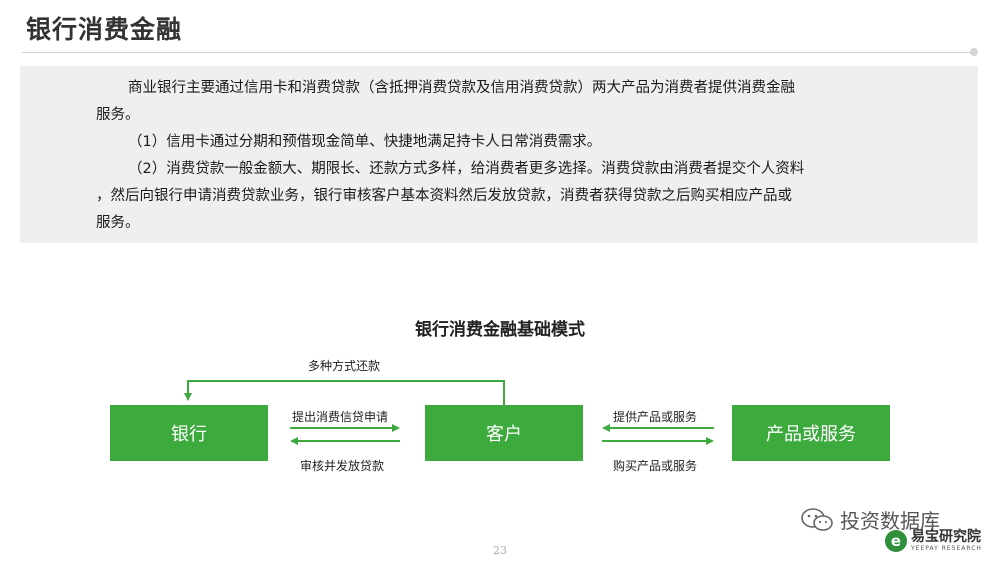 The height and width of the screenshot is (563, 1000). I want to click on flow-arrows, so click(449, 412).